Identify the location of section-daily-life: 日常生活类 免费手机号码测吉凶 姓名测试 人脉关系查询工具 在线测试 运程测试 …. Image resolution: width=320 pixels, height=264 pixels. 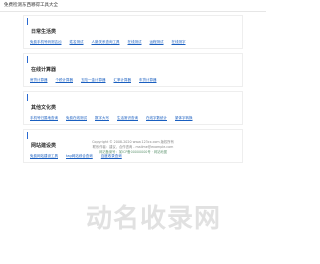
(133, 32).